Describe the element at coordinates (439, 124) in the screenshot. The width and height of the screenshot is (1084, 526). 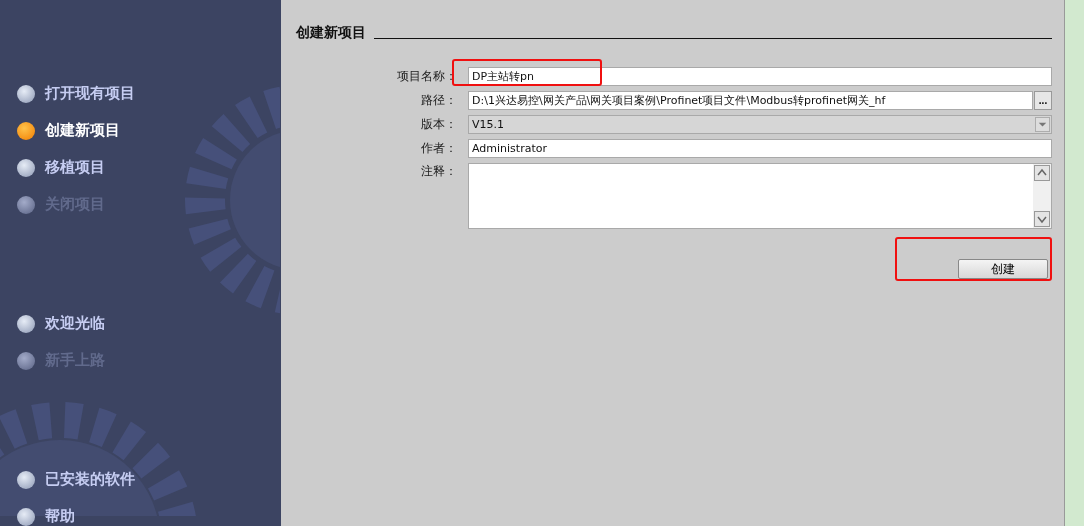
I see `field-label: 版本：` at that location.